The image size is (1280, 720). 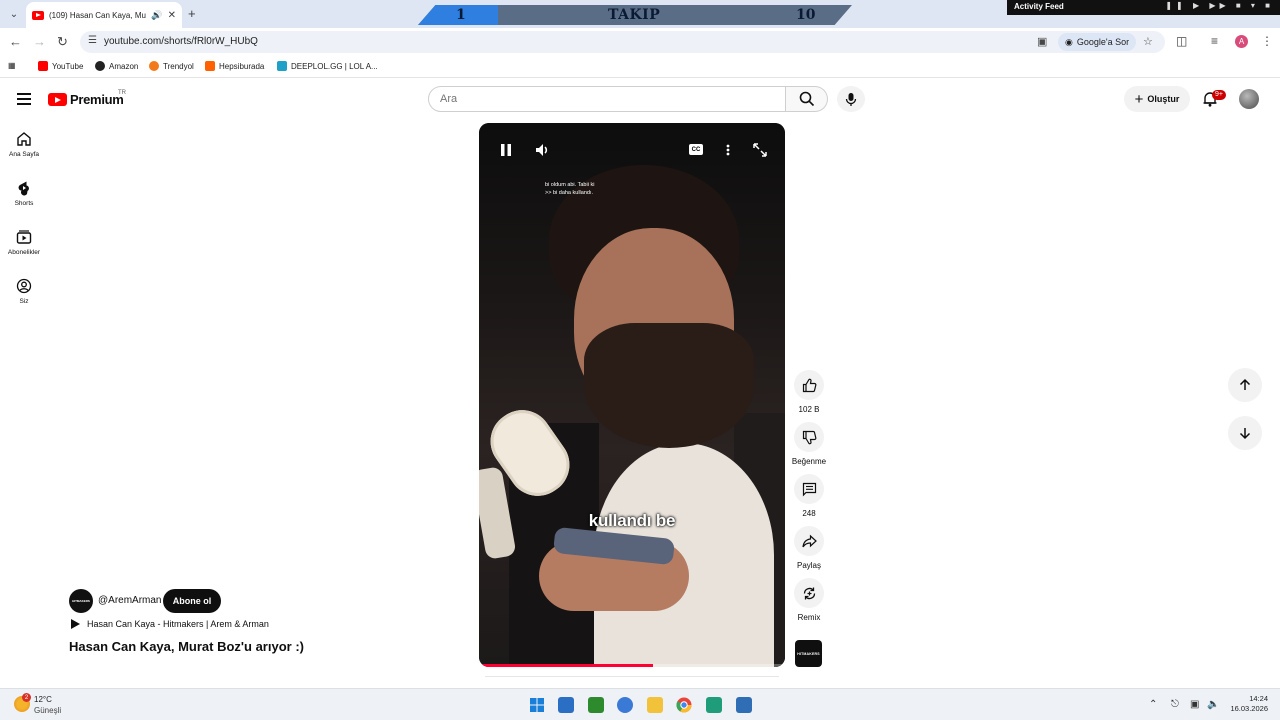 I want to click on takip-overlay: 1 TAKIP 10, so click(x=635, y=15).